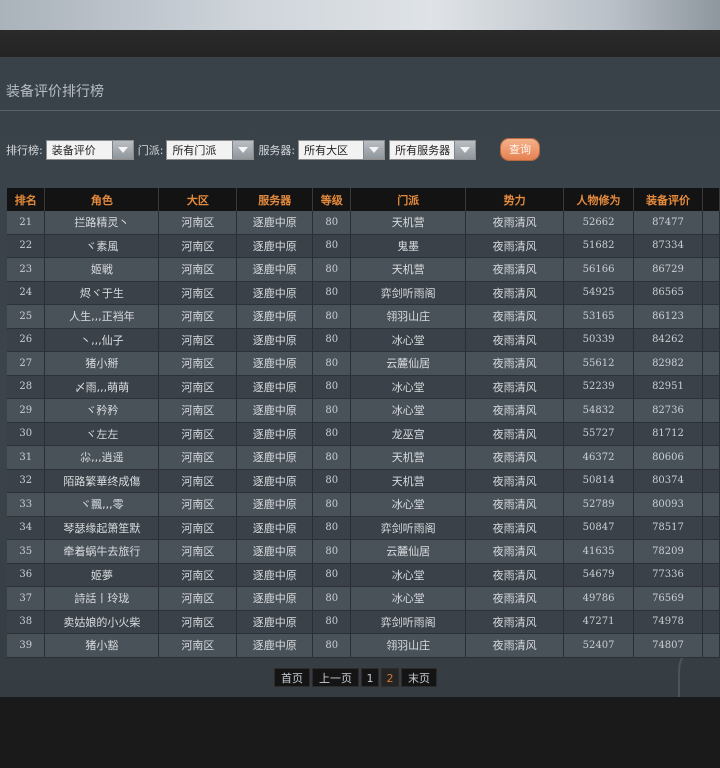 The image size is (720, 768). What do you see at coordinates (102, 528) in the screenshot?
I see `cell-character: 琴瑟缘起箫笙默` at bounding box center [102, 528].